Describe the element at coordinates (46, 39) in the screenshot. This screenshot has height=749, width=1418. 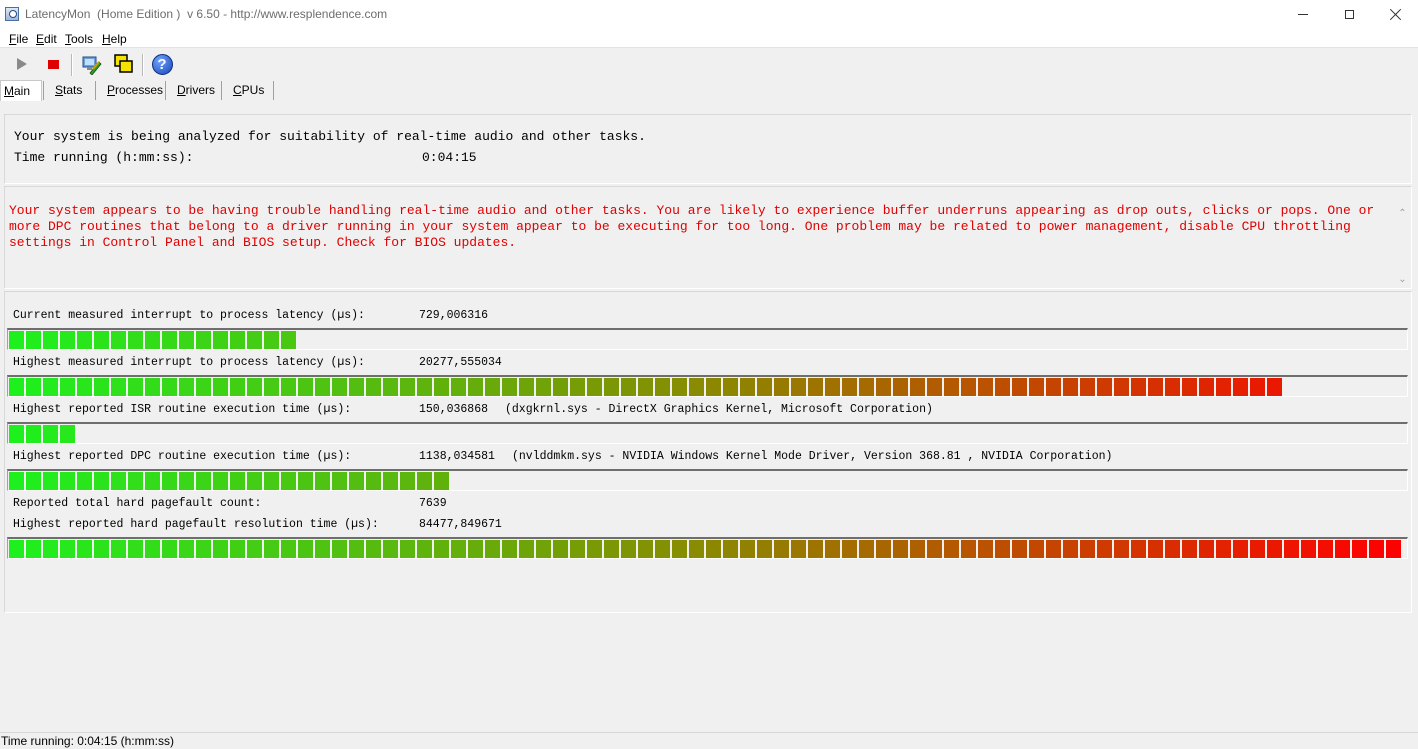
I see `menu-edit: Edit` at that location.